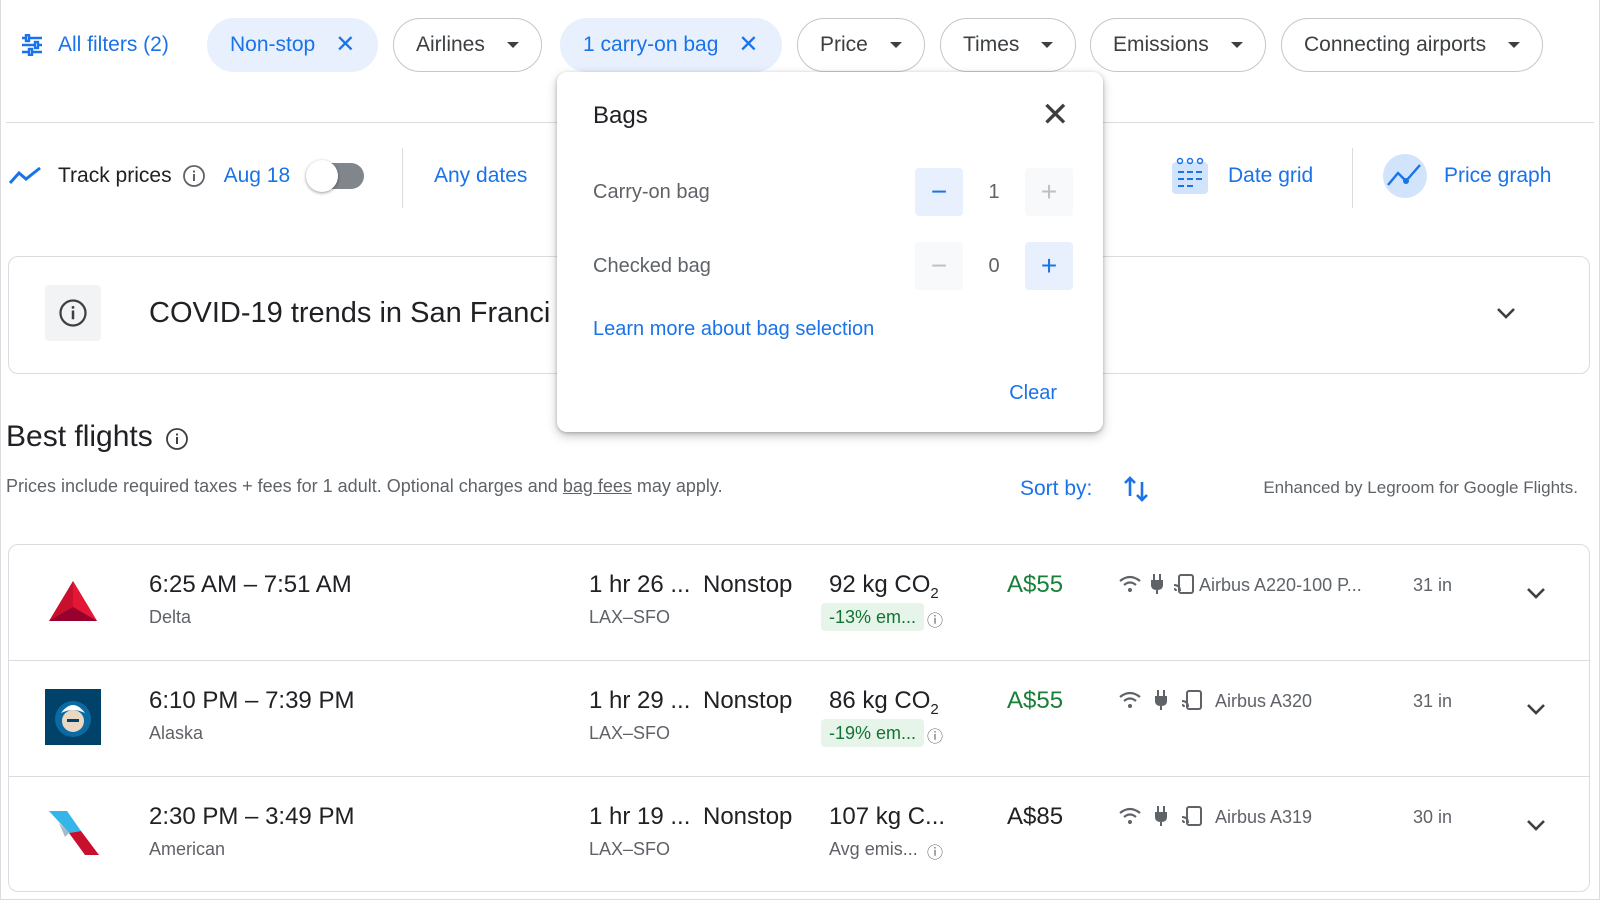 Image resolution: width=1600 pixels, height=900 pixels. I want to click on filter-chip-airlines: Airlines, so click(467, 45).